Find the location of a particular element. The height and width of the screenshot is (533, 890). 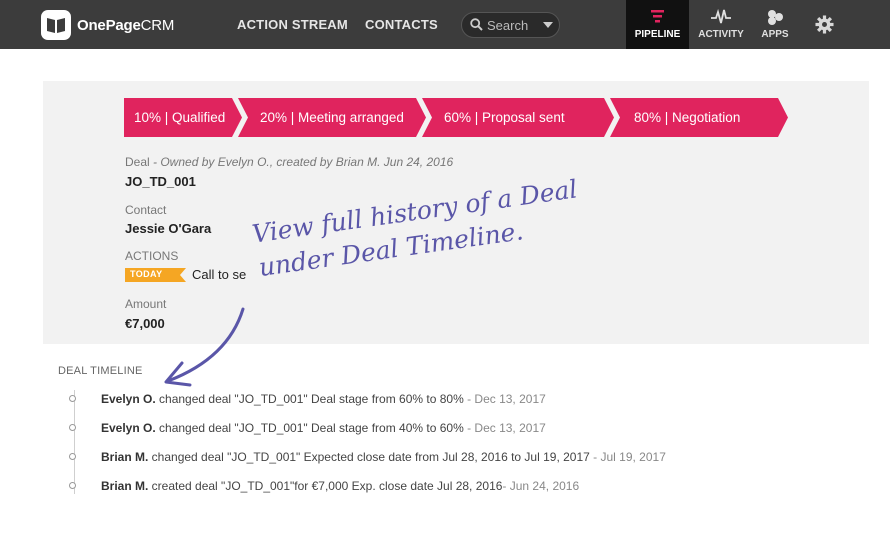

search-box: Search is located at coordinates (510, 25).